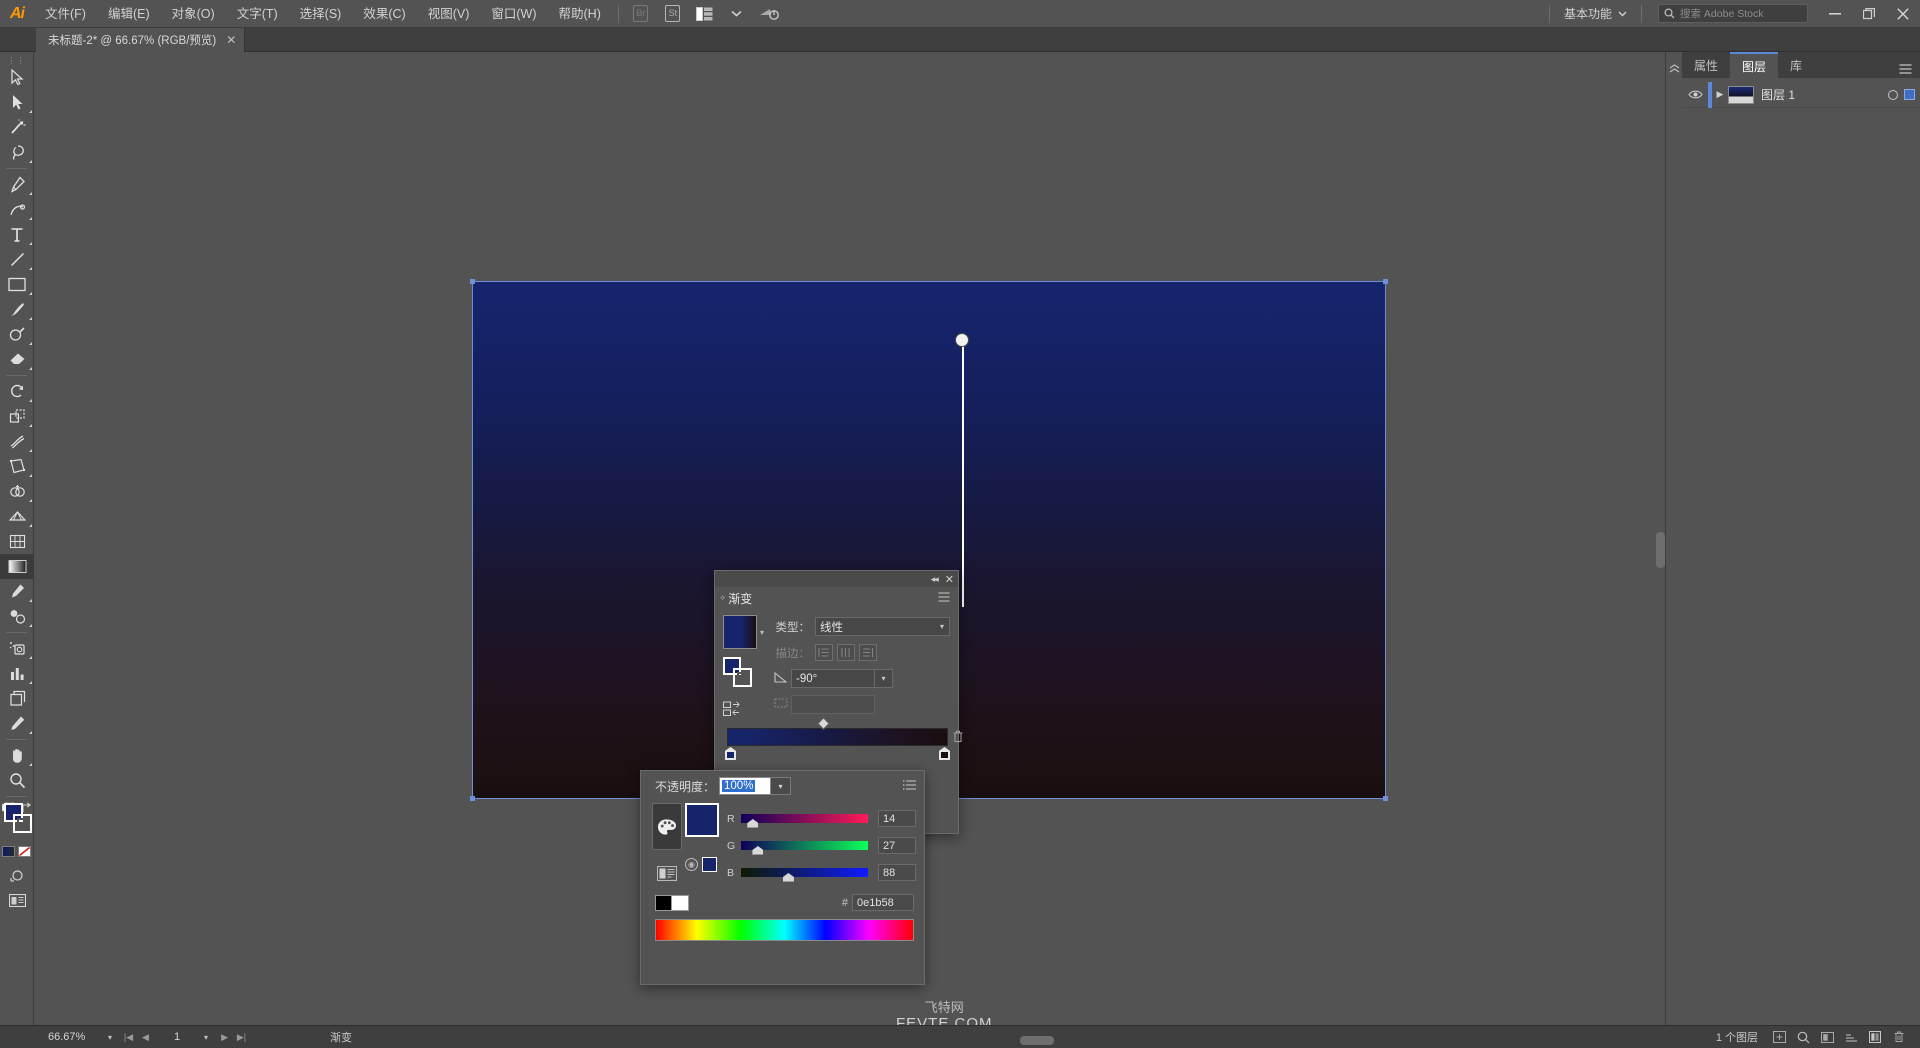 This screenshot has width=1920, height=1048. Describe the element at coordinates (1037, 1040) in the screenshot. I see `horizontal-scrollbar` at that location.